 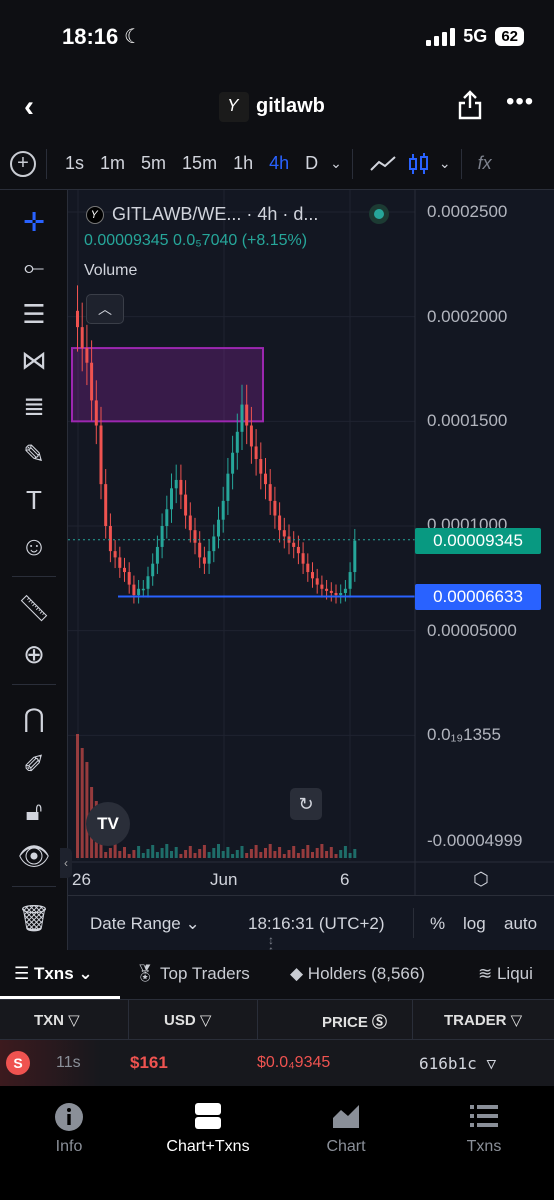 What do you see at coordinates (354, 1021) in the screenshot?
I see `column-price: PRICE Ⓢ` at bounding box center [354, 1021].